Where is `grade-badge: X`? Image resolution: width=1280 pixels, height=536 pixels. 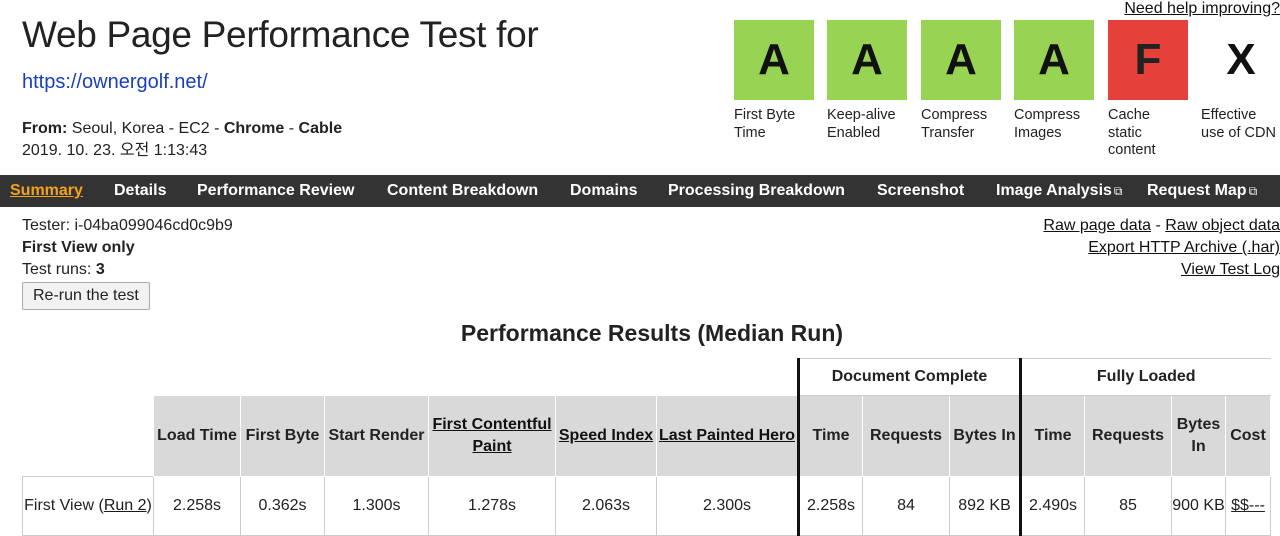
grade-badge: X is located at coordinates (1241, 59).